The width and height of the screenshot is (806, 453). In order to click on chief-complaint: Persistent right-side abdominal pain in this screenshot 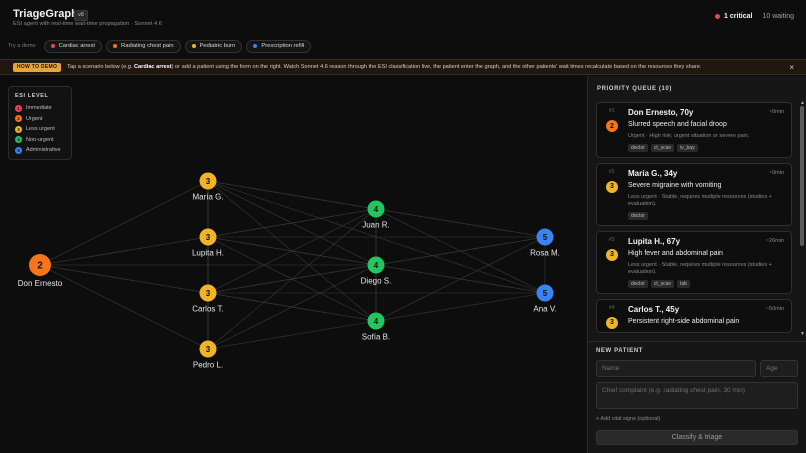, I will do `click(684, 321)`.